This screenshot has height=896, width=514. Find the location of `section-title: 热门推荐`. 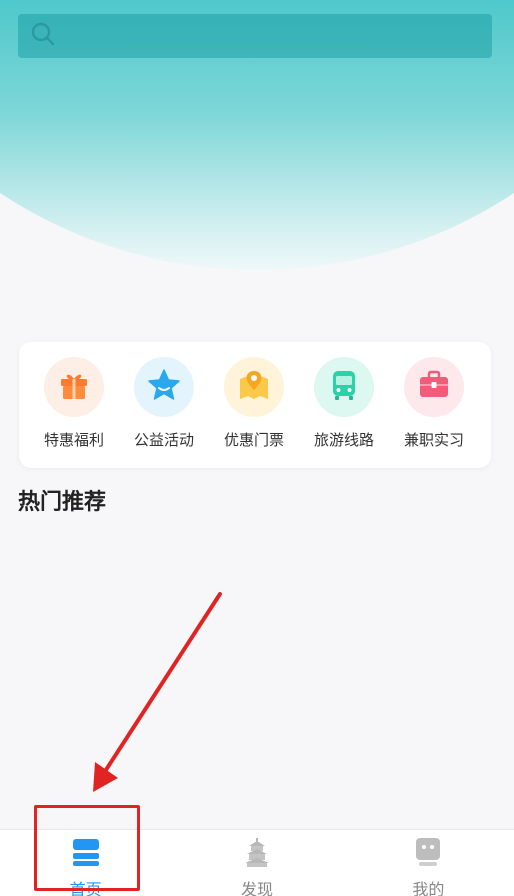

section-title: 热门推荐 is located at coordinates (62, 502).